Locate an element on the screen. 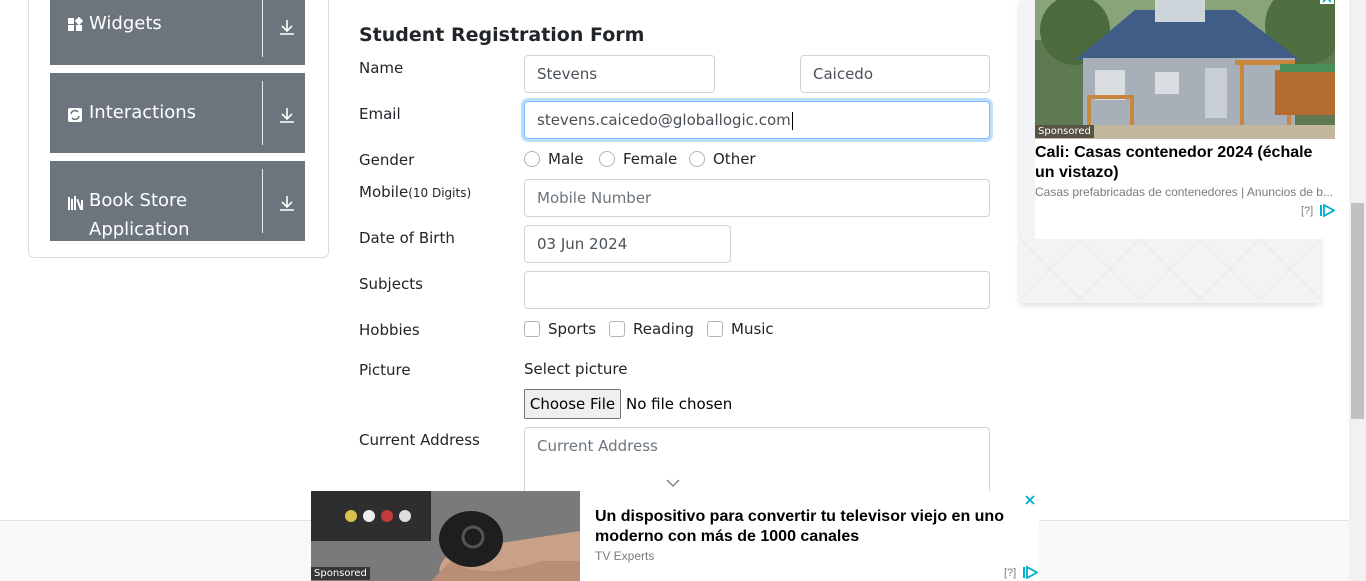  gender-radio-female is located at coordinates (607, 159).